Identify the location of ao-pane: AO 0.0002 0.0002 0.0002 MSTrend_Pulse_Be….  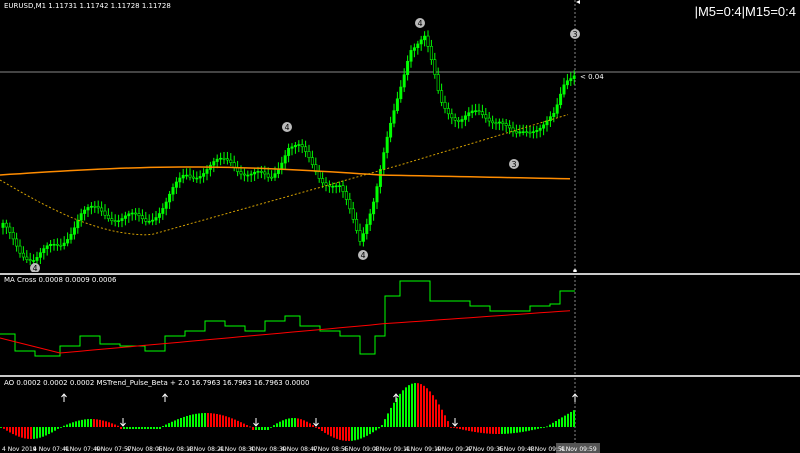
(400, 410).